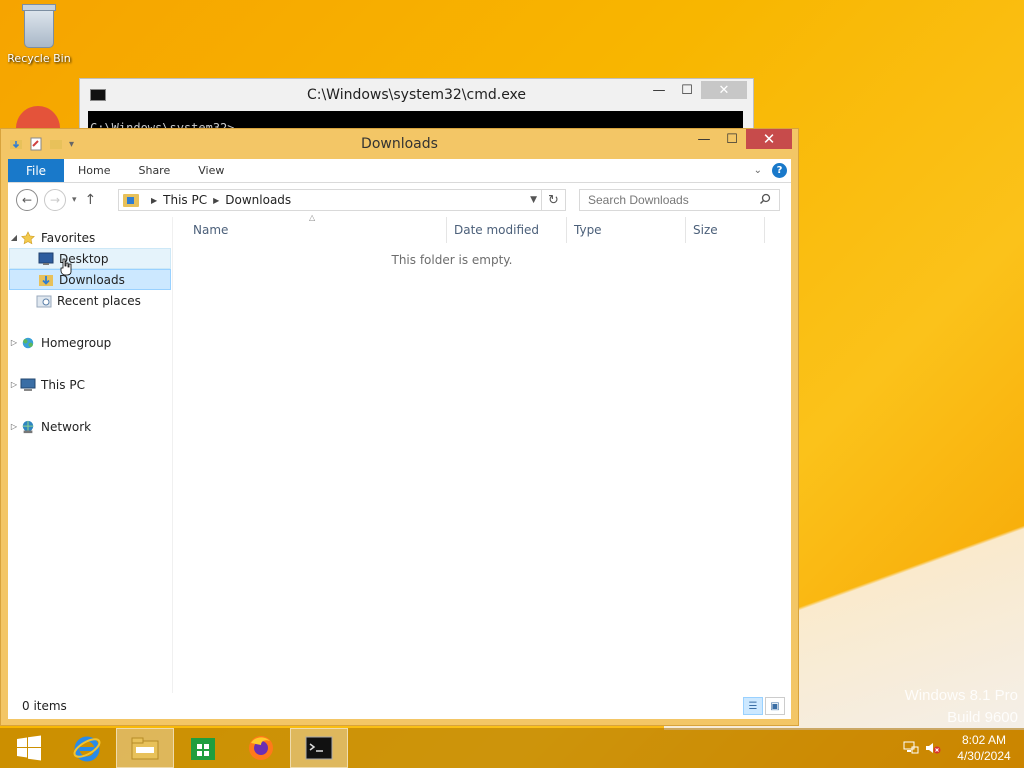 This screenshot has width=1024, height=768. I want to click on collapse-arrow-icon: ◢, so click(14, 237).